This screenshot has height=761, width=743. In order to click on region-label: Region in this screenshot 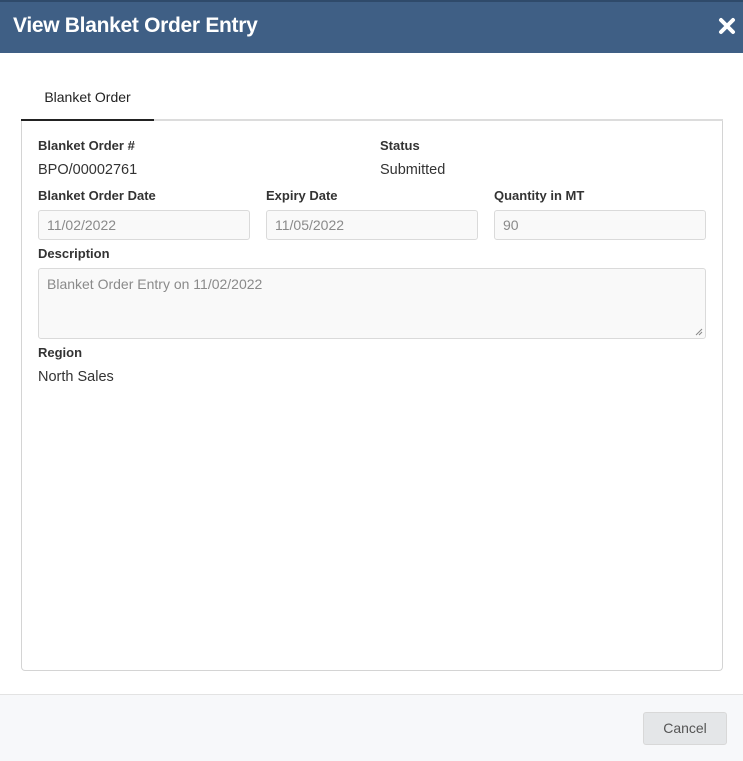, I will do `click(60, 352)`.